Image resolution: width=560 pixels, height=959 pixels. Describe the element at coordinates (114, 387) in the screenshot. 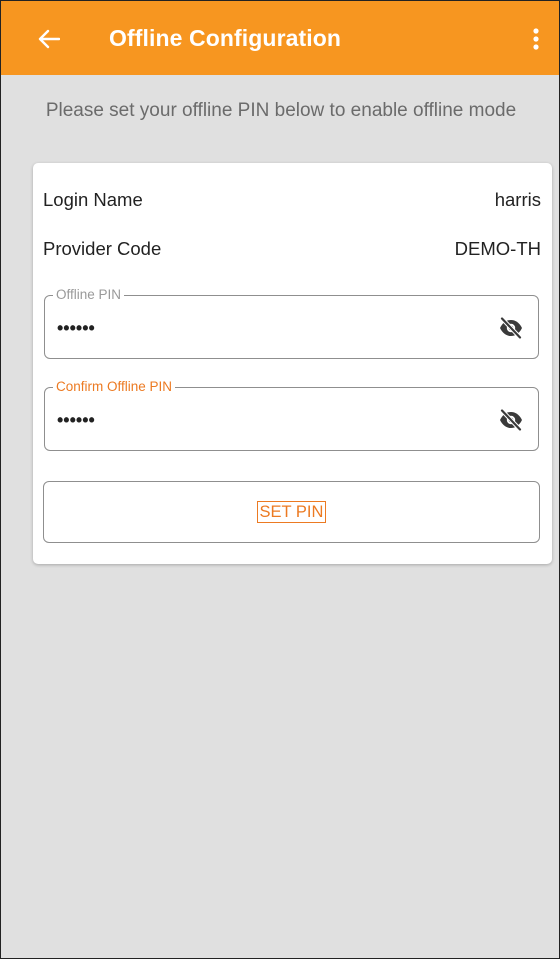

I see `confirm-pin-label: Confirm Offline PIN` at that location.